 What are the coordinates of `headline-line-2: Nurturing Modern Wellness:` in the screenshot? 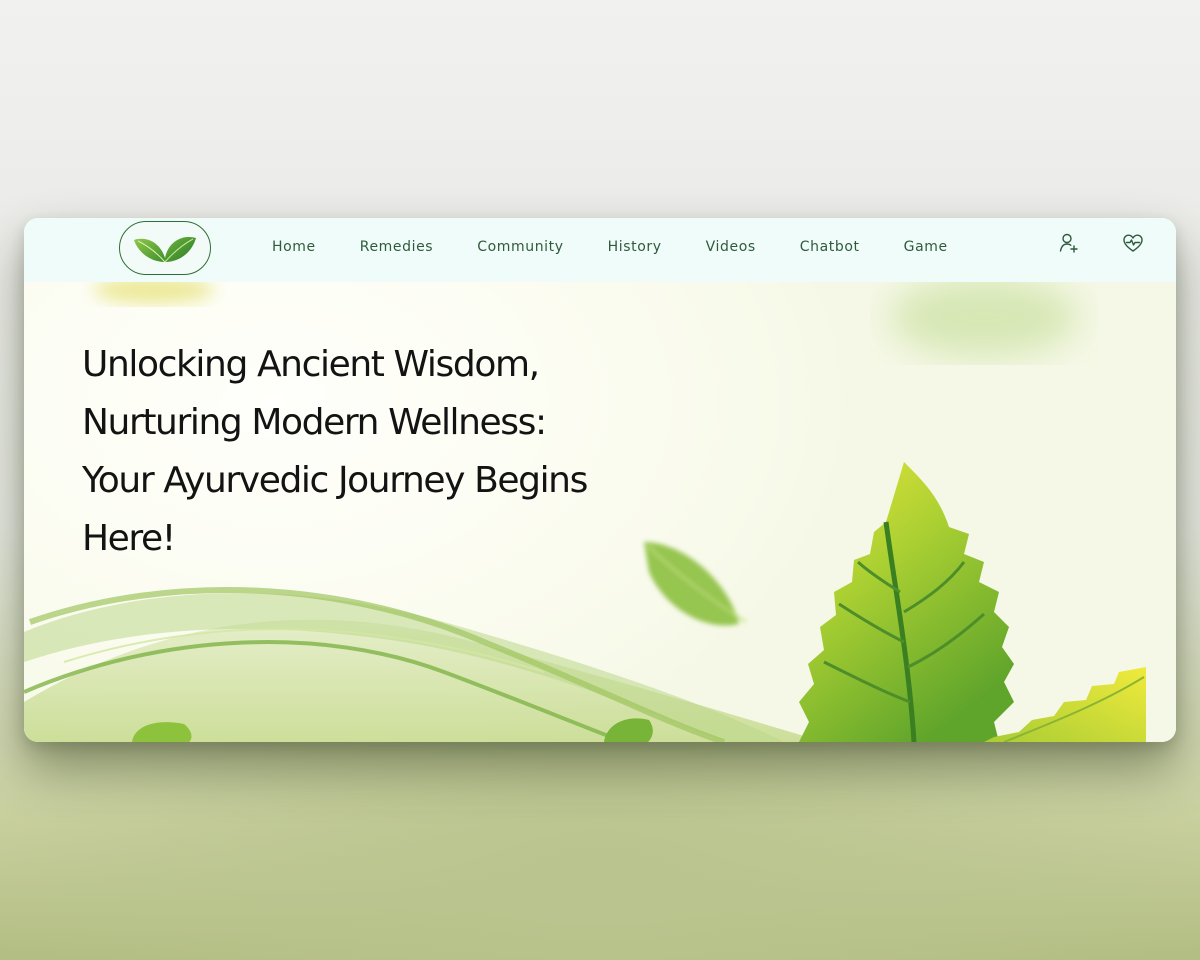 It's located at (314, 422).